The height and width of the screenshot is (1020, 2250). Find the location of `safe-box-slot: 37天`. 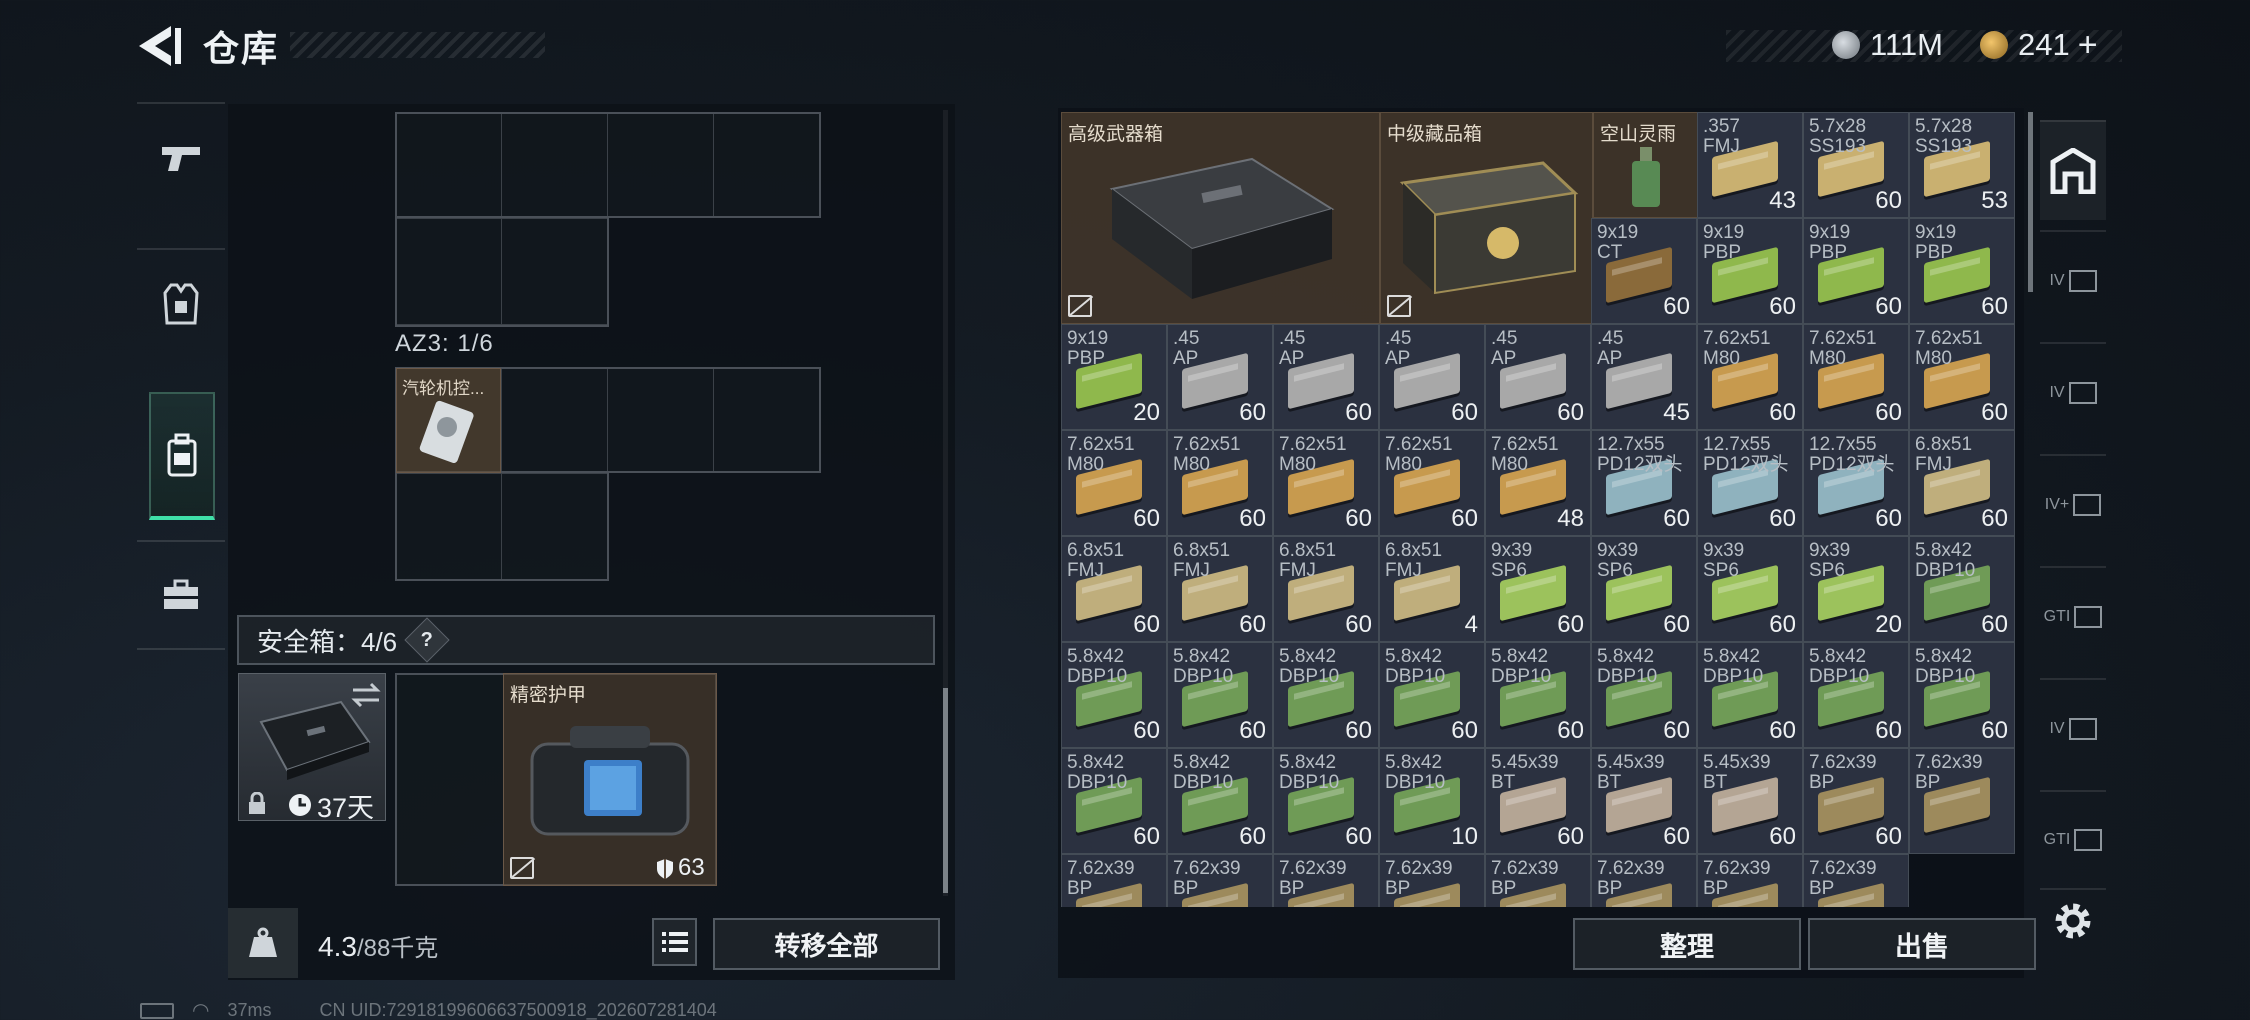

safe-box-slot: 37天 is located at coordinates (312, 748).